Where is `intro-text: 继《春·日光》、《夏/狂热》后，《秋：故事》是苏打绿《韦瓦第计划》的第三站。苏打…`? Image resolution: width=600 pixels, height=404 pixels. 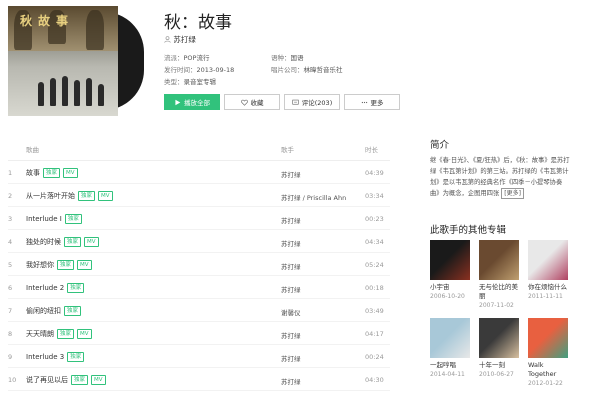 intro-text: 继《春·日光》、《夏/狂热》后，《秋：故事》是苏打绿《韦瓦第计划》的第三站。苏打… is located at coordinates (500, 178).